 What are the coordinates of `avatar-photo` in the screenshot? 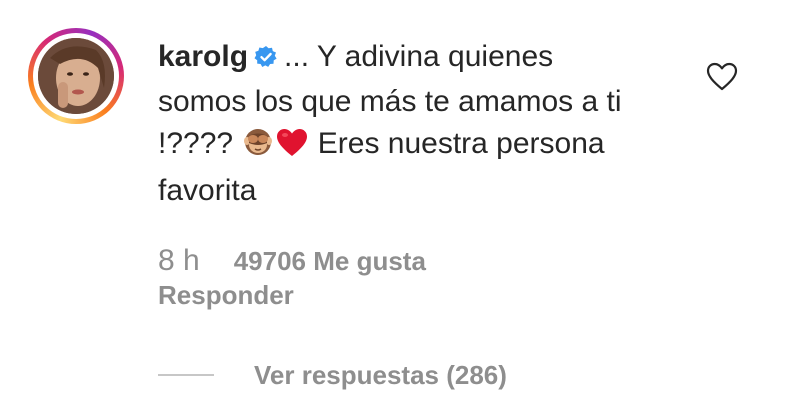 It's located at (76, 76).